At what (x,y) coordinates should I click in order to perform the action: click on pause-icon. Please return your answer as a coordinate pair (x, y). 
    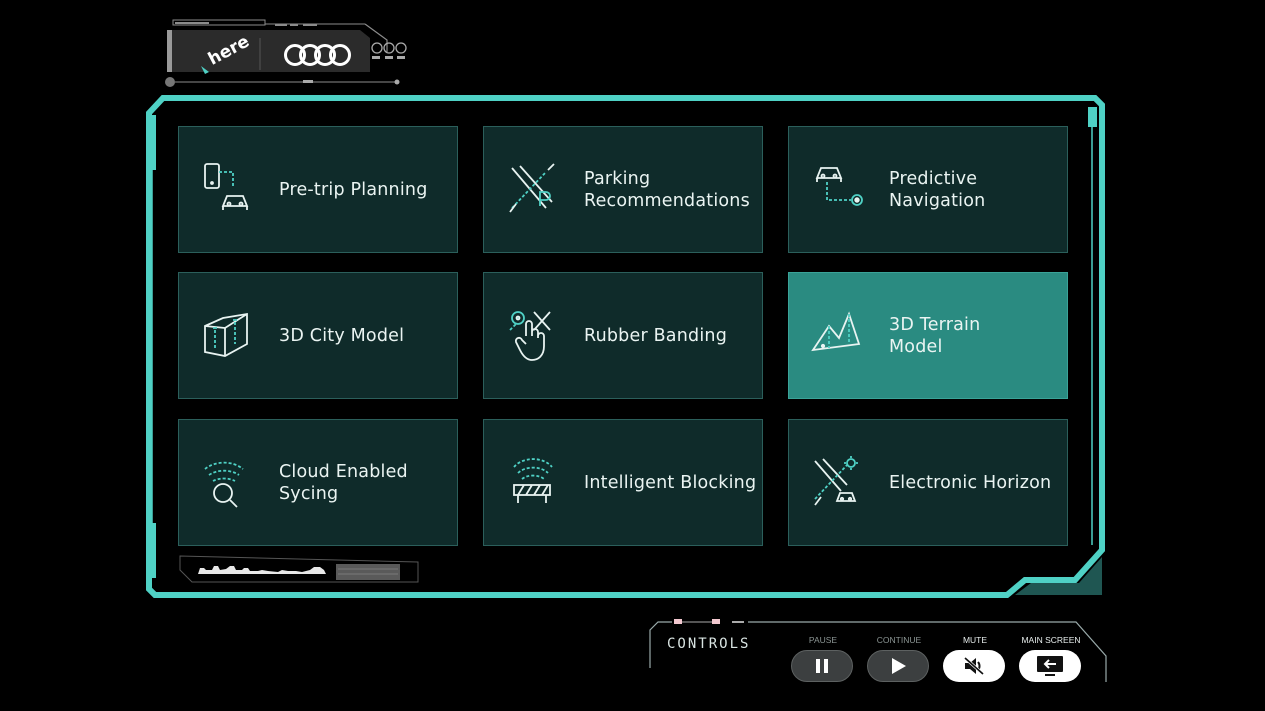
    Looking at the image, I should click on (822, 666).